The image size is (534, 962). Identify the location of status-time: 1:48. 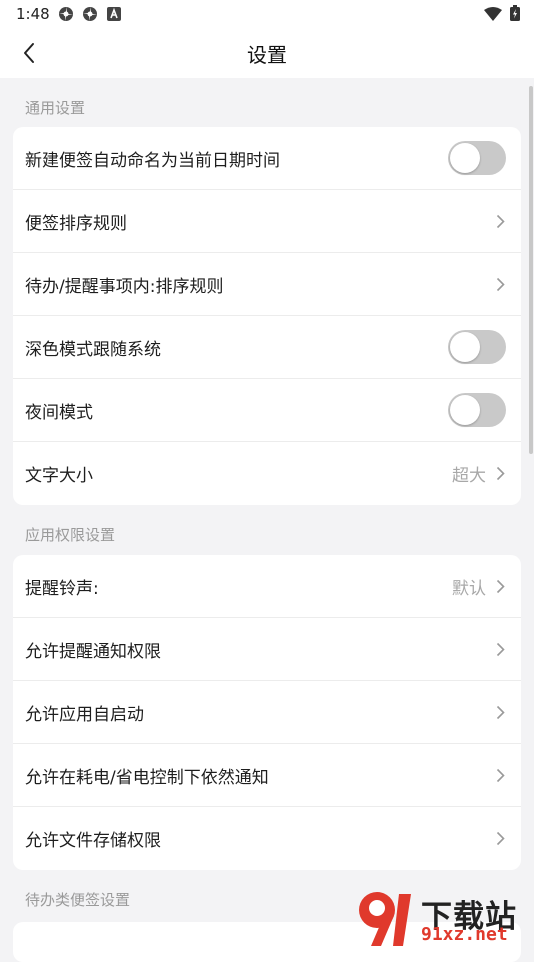
(33, 14).